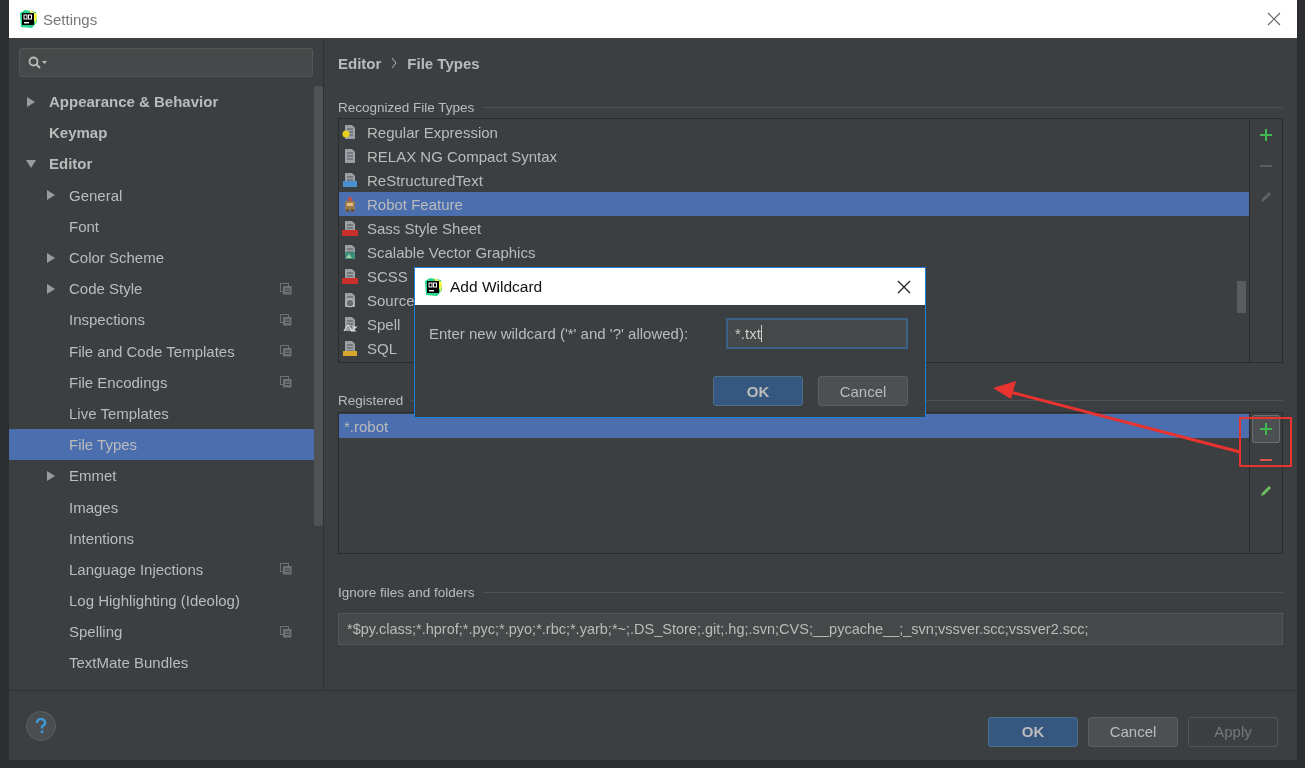 Image resolution: width=1305 pixels, height=768 pixels. Describe the element at coordinates (406, 592) in the screenshot. I see `section-title: Ignore files and folders` at that location.